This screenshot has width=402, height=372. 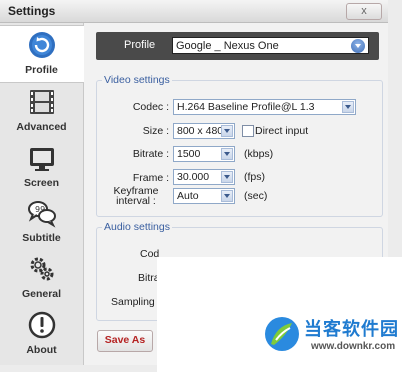 I want to click on close-button: x, so click(x=364, y=11).